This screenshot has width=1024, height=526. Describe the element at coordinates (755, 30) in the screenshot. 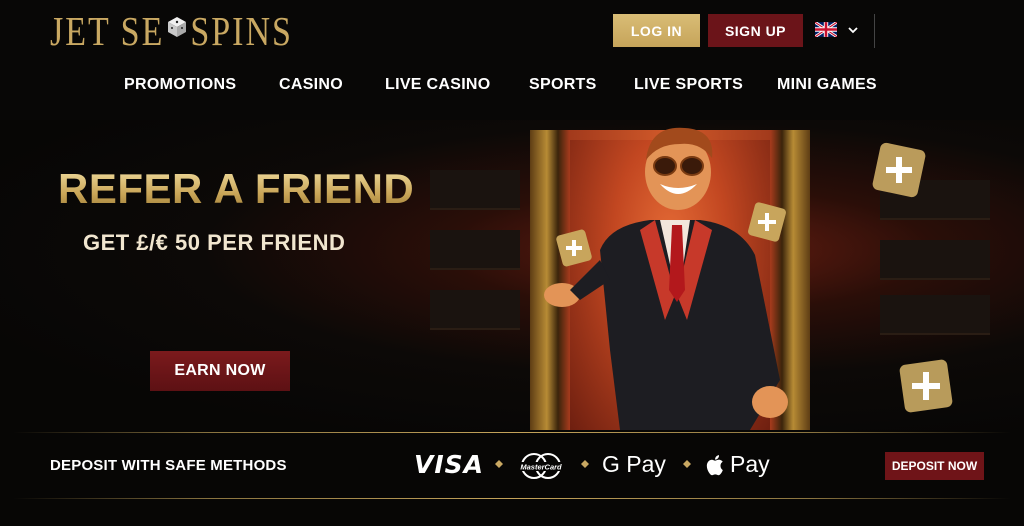

I see `signup-button: SIGN UP` at that location.